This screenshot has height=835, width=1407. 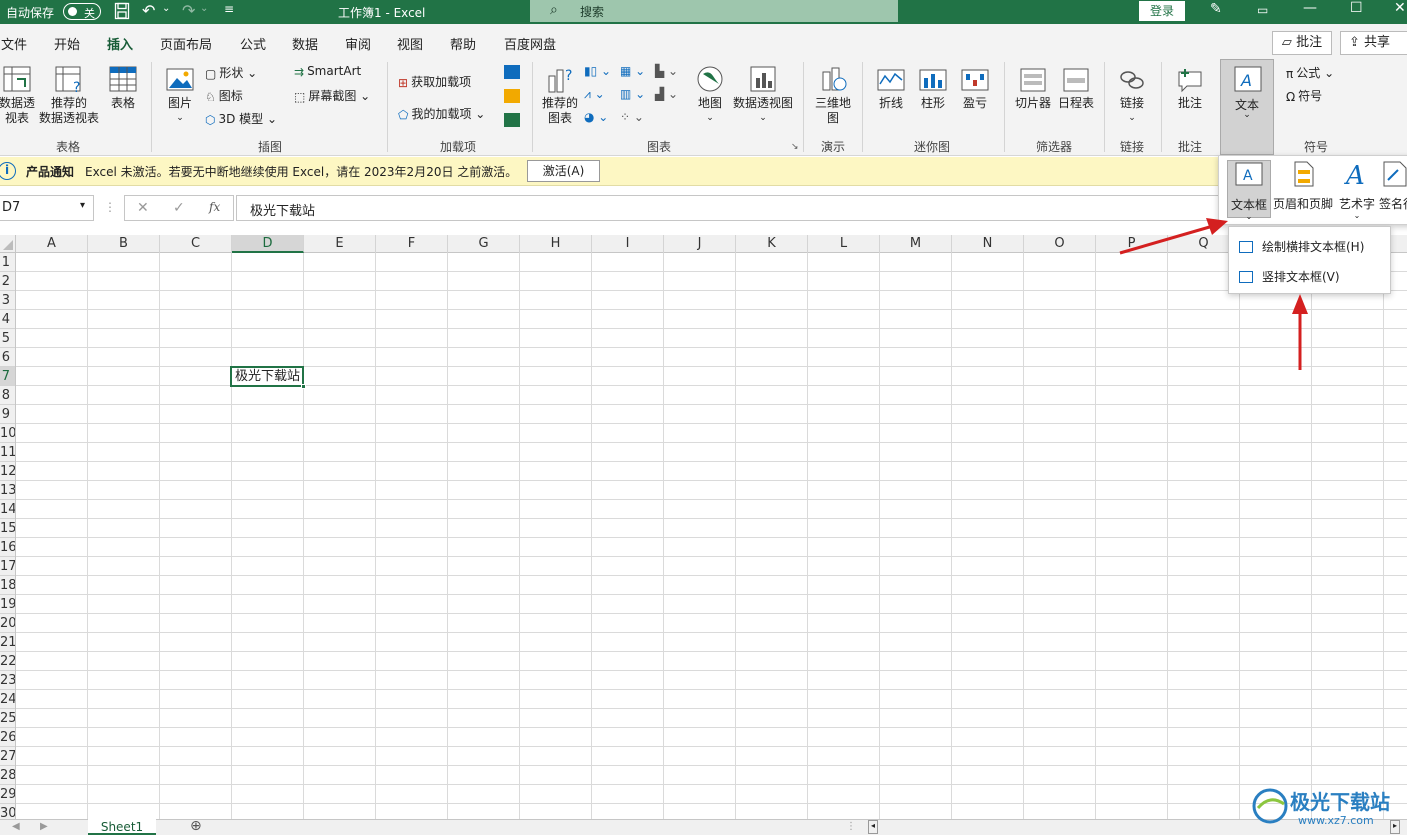 I want to click on redo-icon: ↷, so click(x=188, y=10).